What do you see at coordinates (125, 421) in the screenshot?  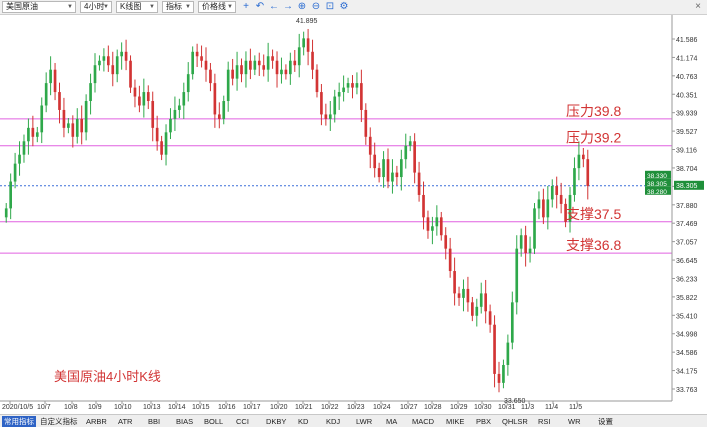 I see `indicator-tab-atr: ATR` at bounding box center [125, 421].